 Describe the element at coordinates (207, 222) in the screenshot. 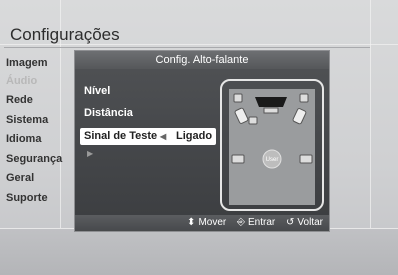

I see `move-hint: ⬍ Mover` at that location.